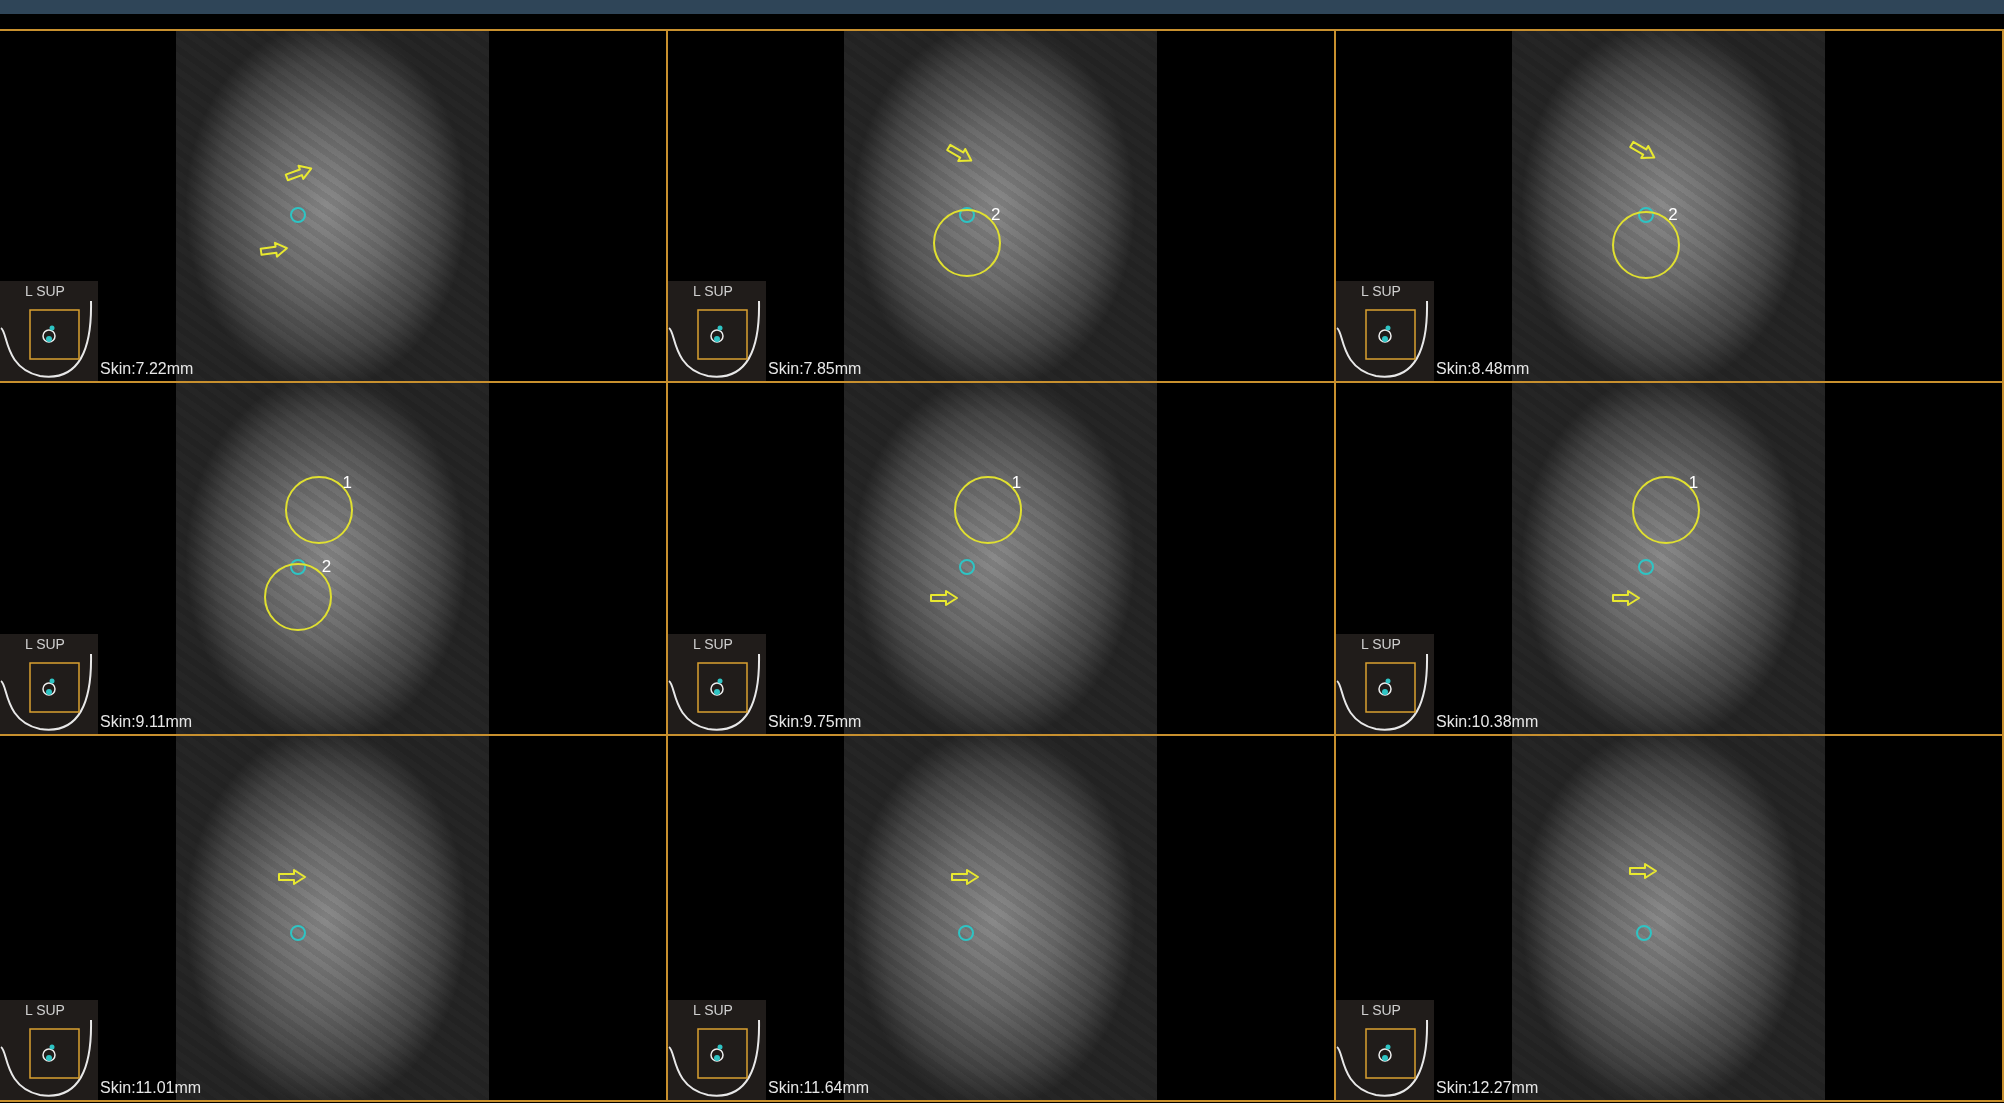  I want to click on skin-depth-label: Skin:10.38mm, so click(1487, 722).